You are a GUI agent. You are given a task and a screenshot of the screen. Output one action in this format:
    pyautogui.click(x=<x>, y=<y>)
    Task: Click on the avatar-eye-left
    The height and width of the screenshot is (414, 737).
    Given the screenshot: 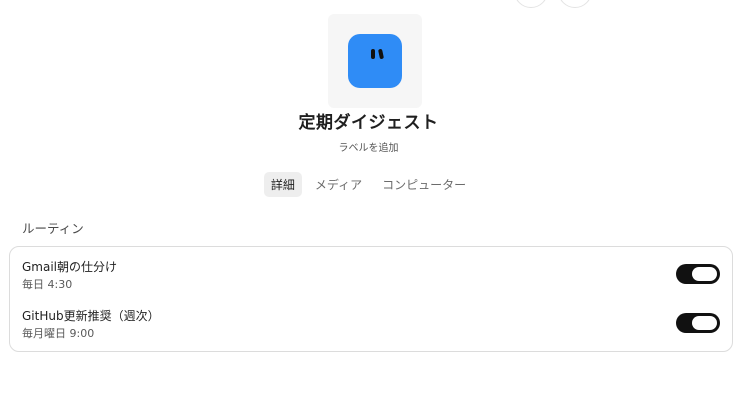 What is the action you would take?
    pyautogui.click(x=373, y=54)
    